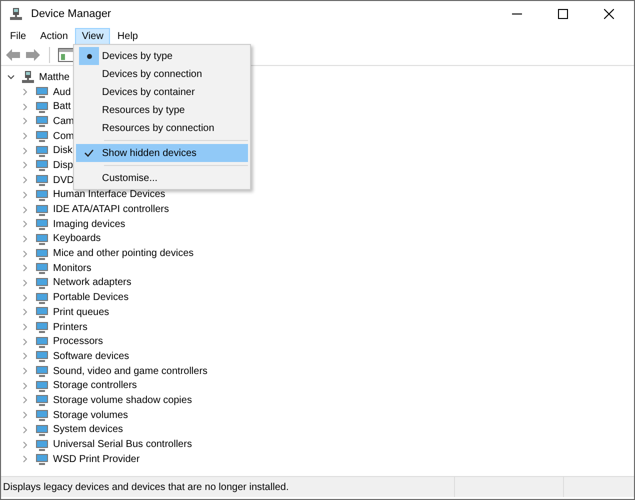 The height and width of the screenshot is (500, 635). What do you see at coordinates (66, 55) in the screenshot?
I see `properties-icon` at bounding box center [66, 55].